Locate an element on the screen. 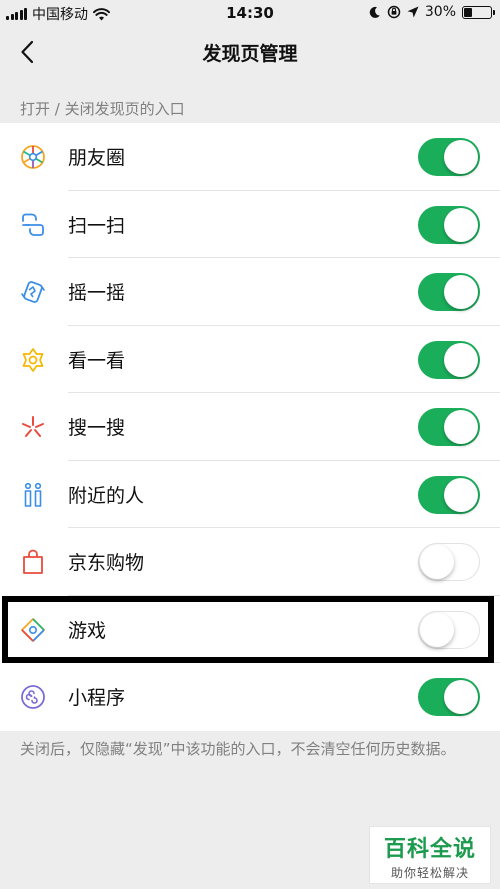 The image size is (500, 889). footer-note: 关闭后，仅隐藏“发现”中该功能的入口，不会清空任何历史数据。 is located at coordinates (238, 749).